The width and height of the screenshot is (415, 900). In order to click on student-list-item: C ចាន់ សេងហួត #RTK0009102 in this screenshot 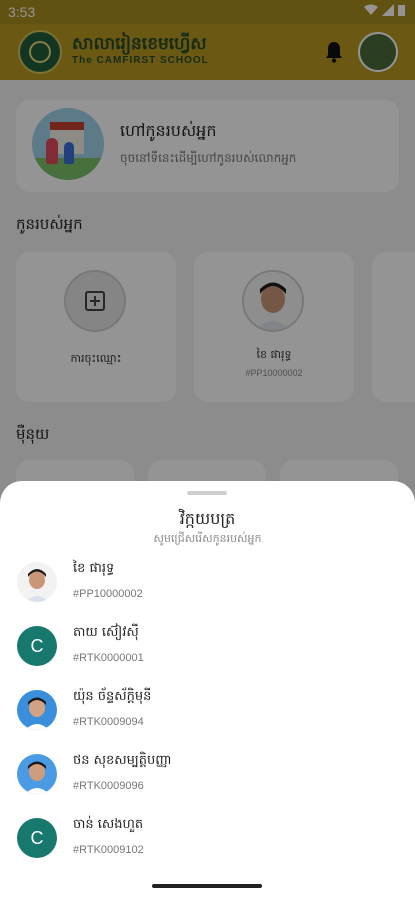, I will do `click(207, 838)`.